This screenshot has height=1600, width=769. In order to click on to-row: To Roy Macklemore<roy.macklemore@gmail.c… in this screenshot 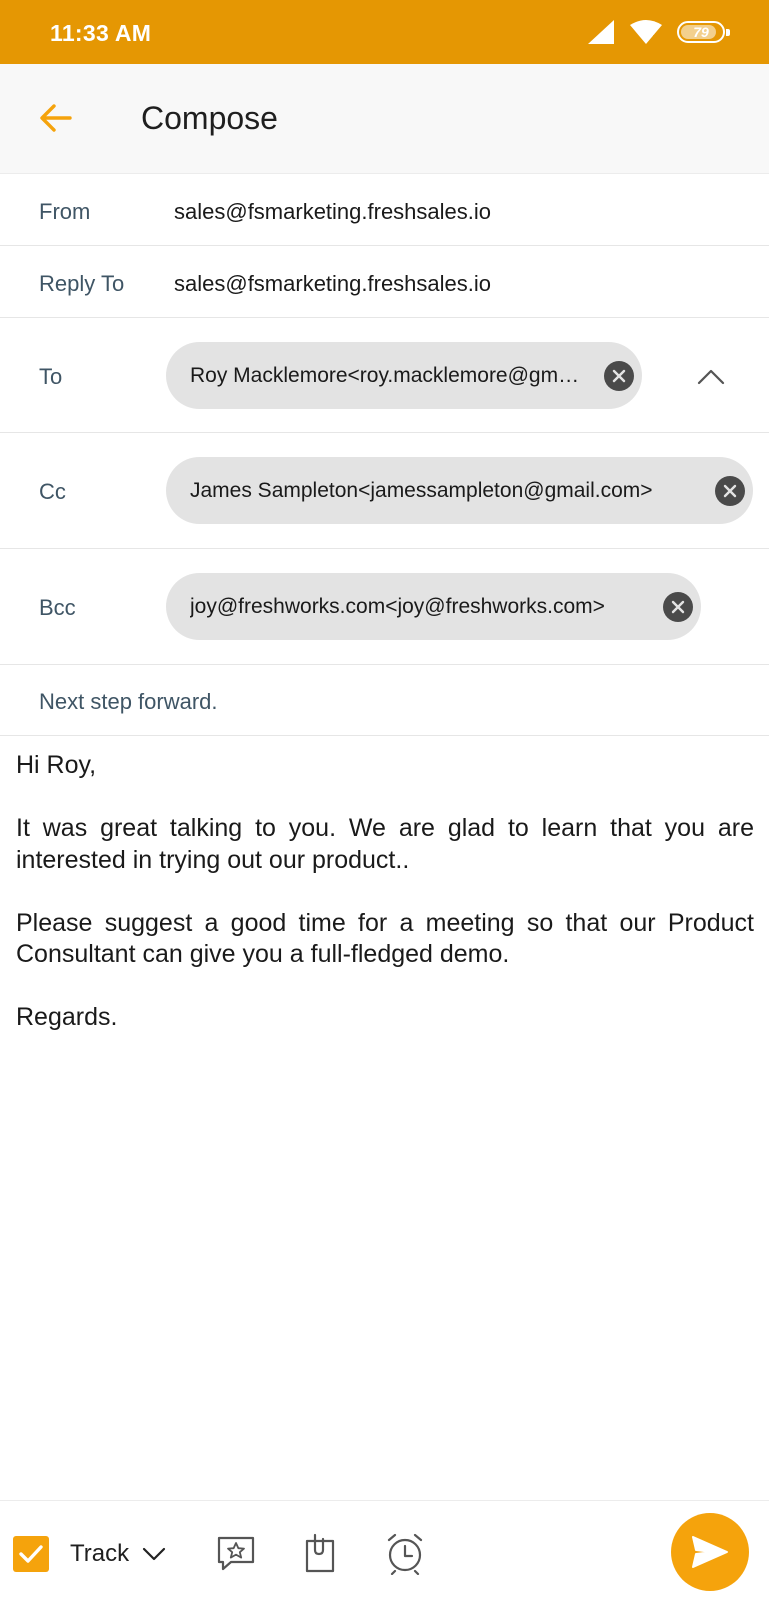, I will do `click(384, 375)`.